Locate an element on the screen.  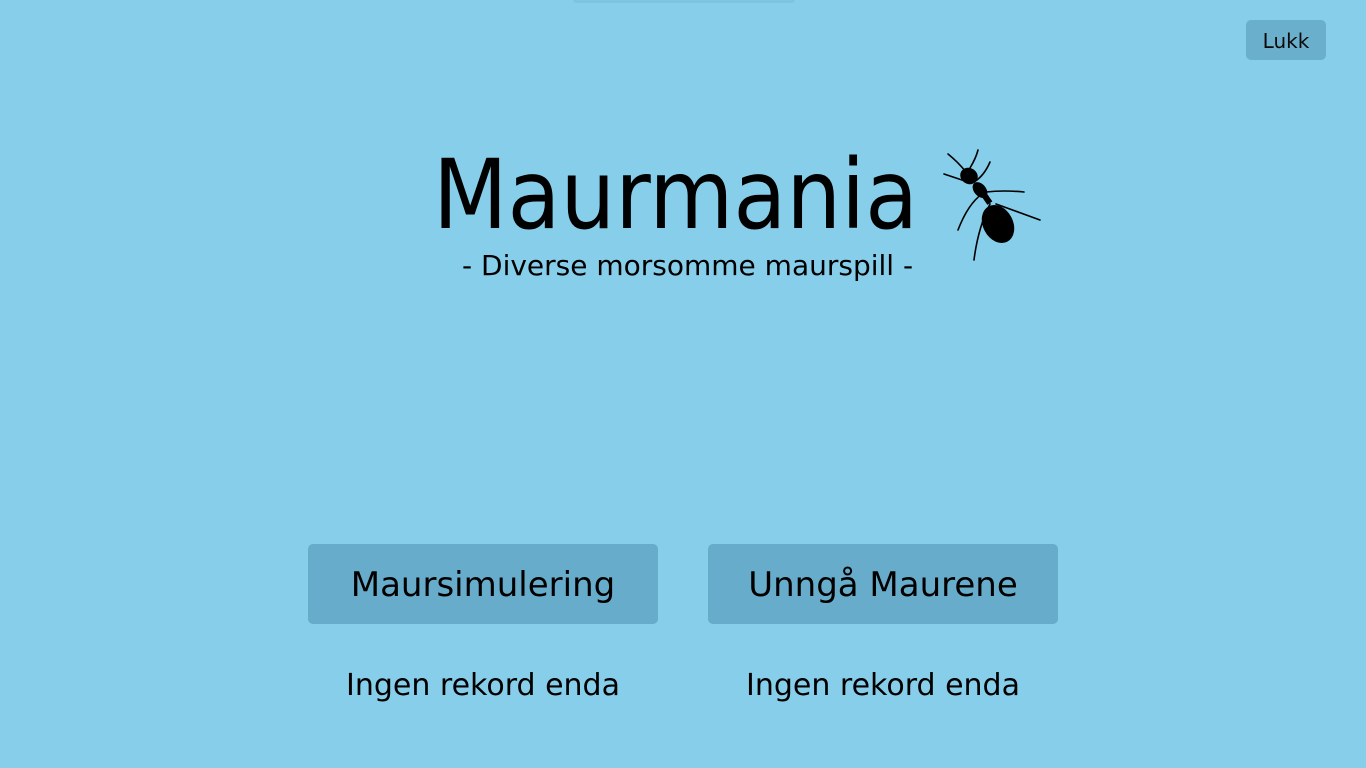
avoid-ants-record: Ingen rekord enda is located at coordinates (883, 685).